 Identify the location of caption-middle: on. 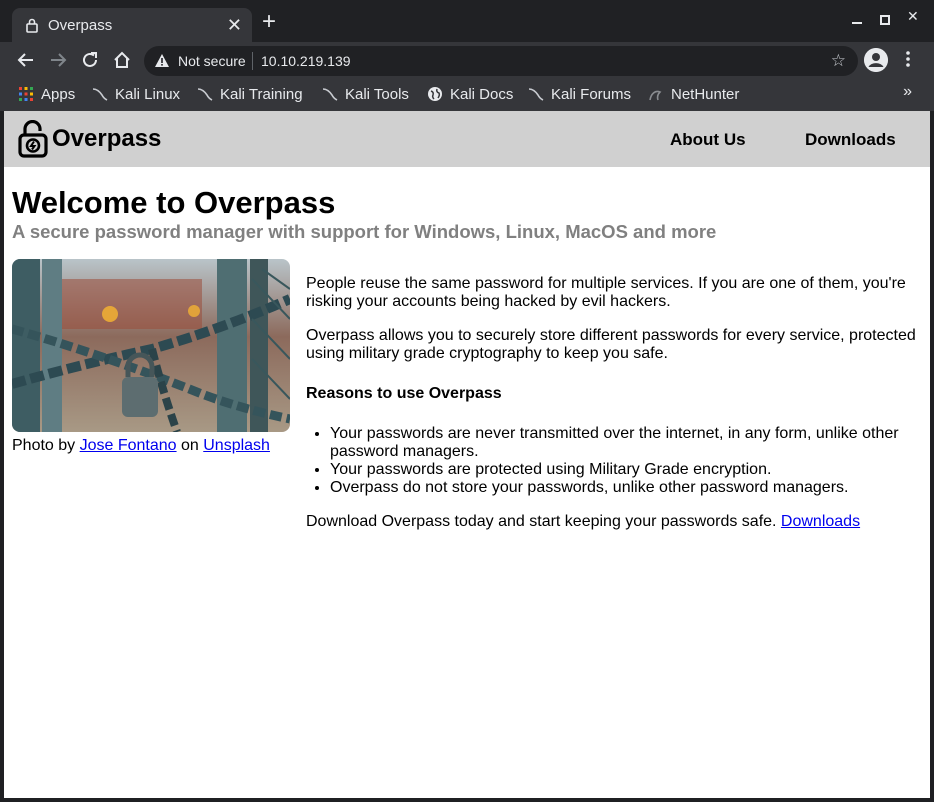
(190, 445).